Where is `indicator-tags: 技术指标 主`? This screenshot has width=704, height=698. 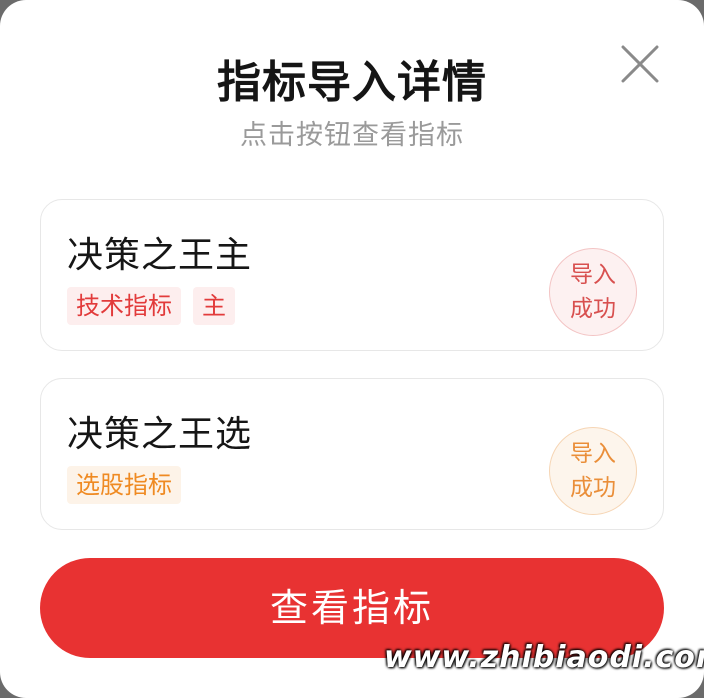
indicator-tags: 技术指标 主 is located at coordinates (151, 306).